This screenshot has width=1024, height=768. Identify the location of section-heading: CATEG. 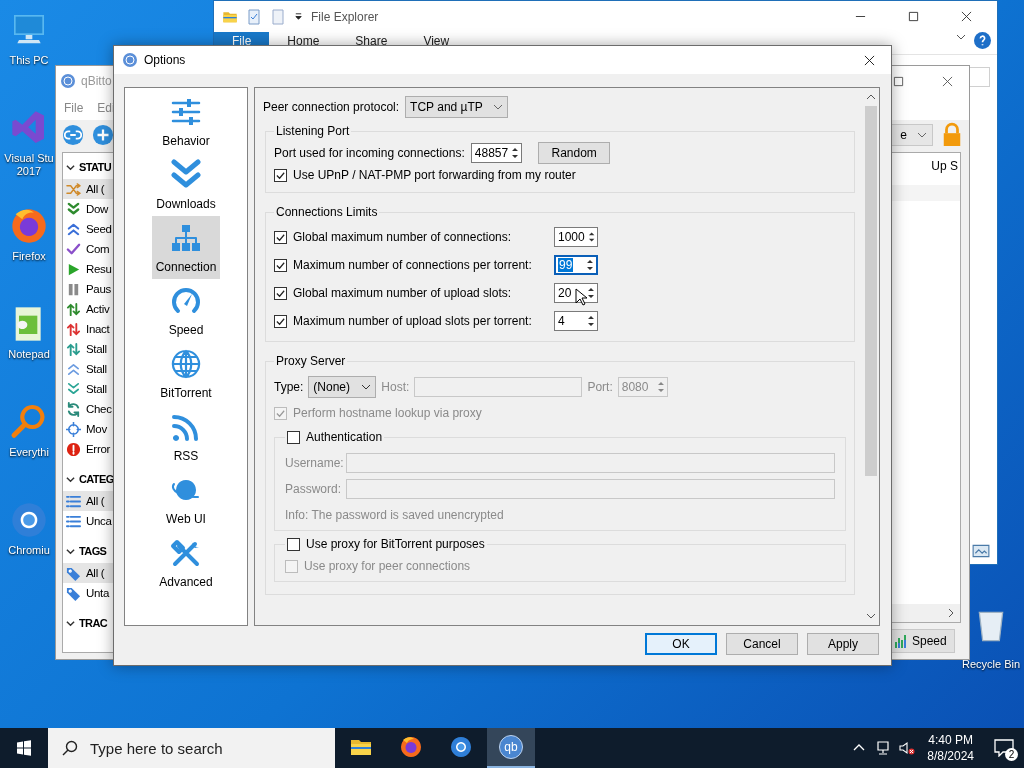
(96, 479).